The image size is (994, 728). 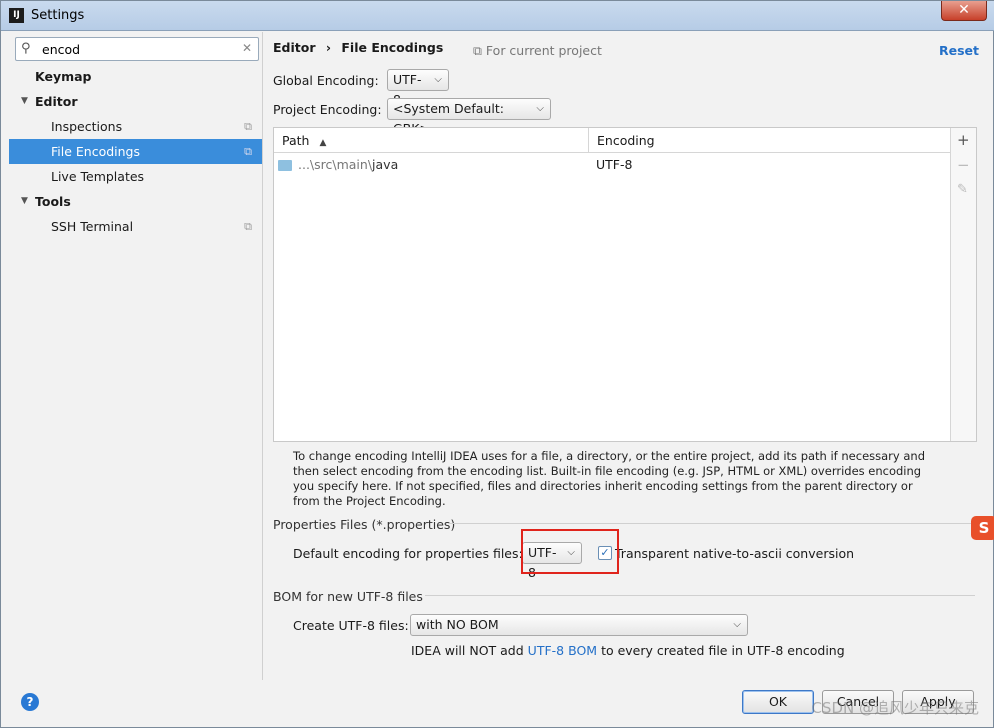 I want to click on row-path-prefix: ...\src\main\, so click(x=335, y=164).